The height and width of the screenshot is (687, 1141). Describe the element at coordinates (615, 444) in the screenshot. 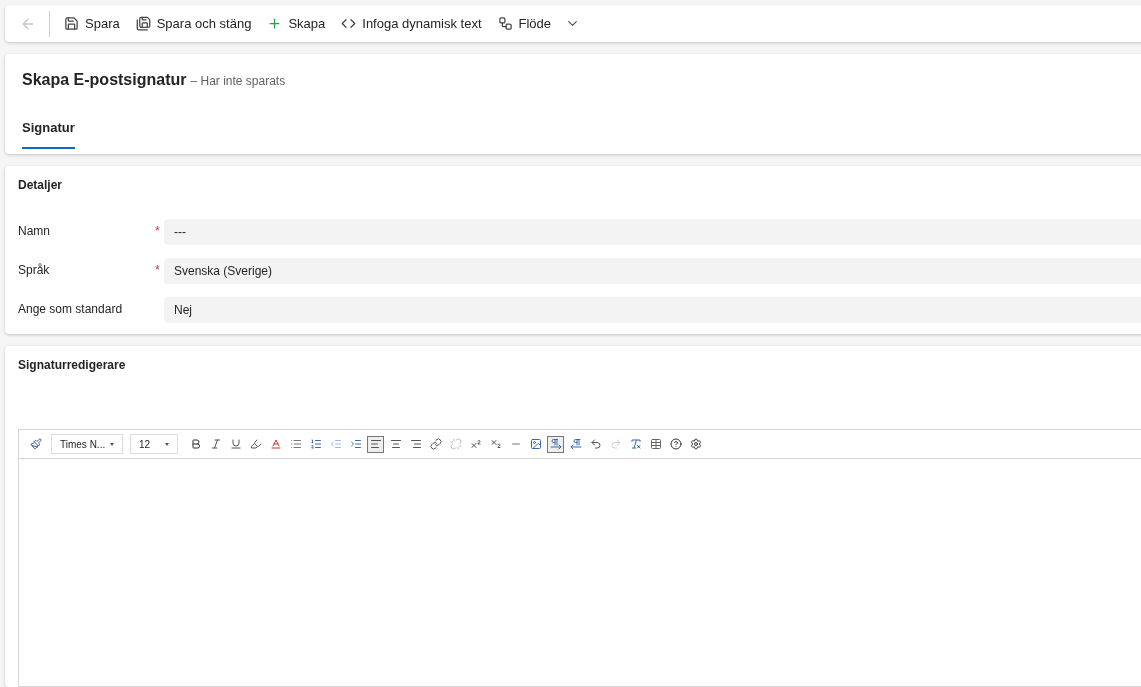

I see `redo-icon` at that location.